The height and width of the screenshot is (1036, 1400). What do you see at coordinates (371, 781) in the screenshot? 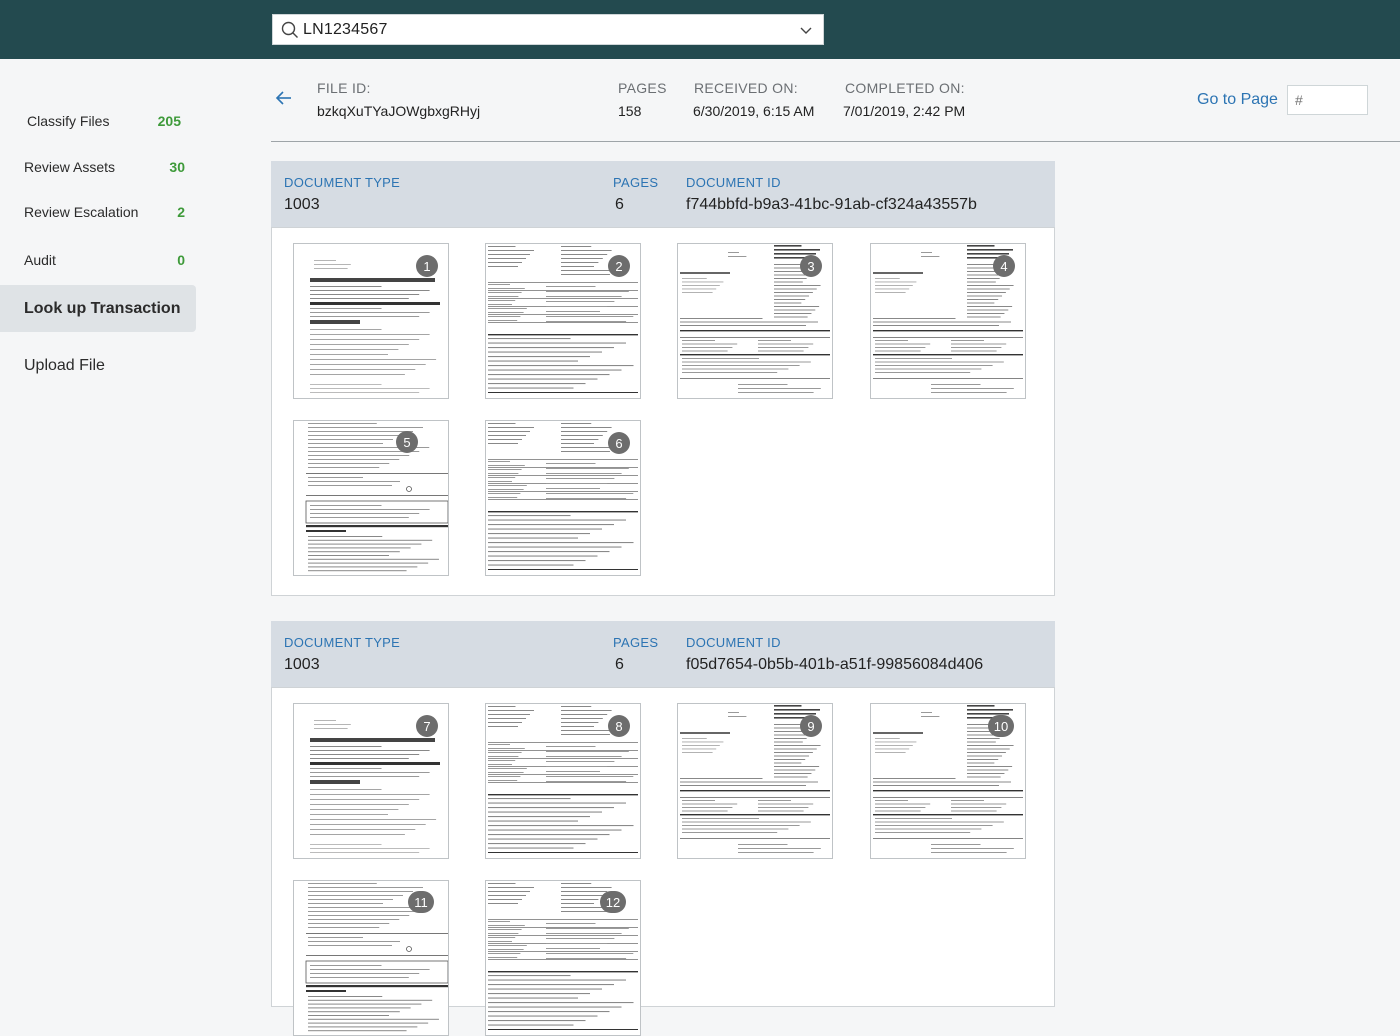
I see `page-thumbnail: 7` at bounding box center [371, 781].